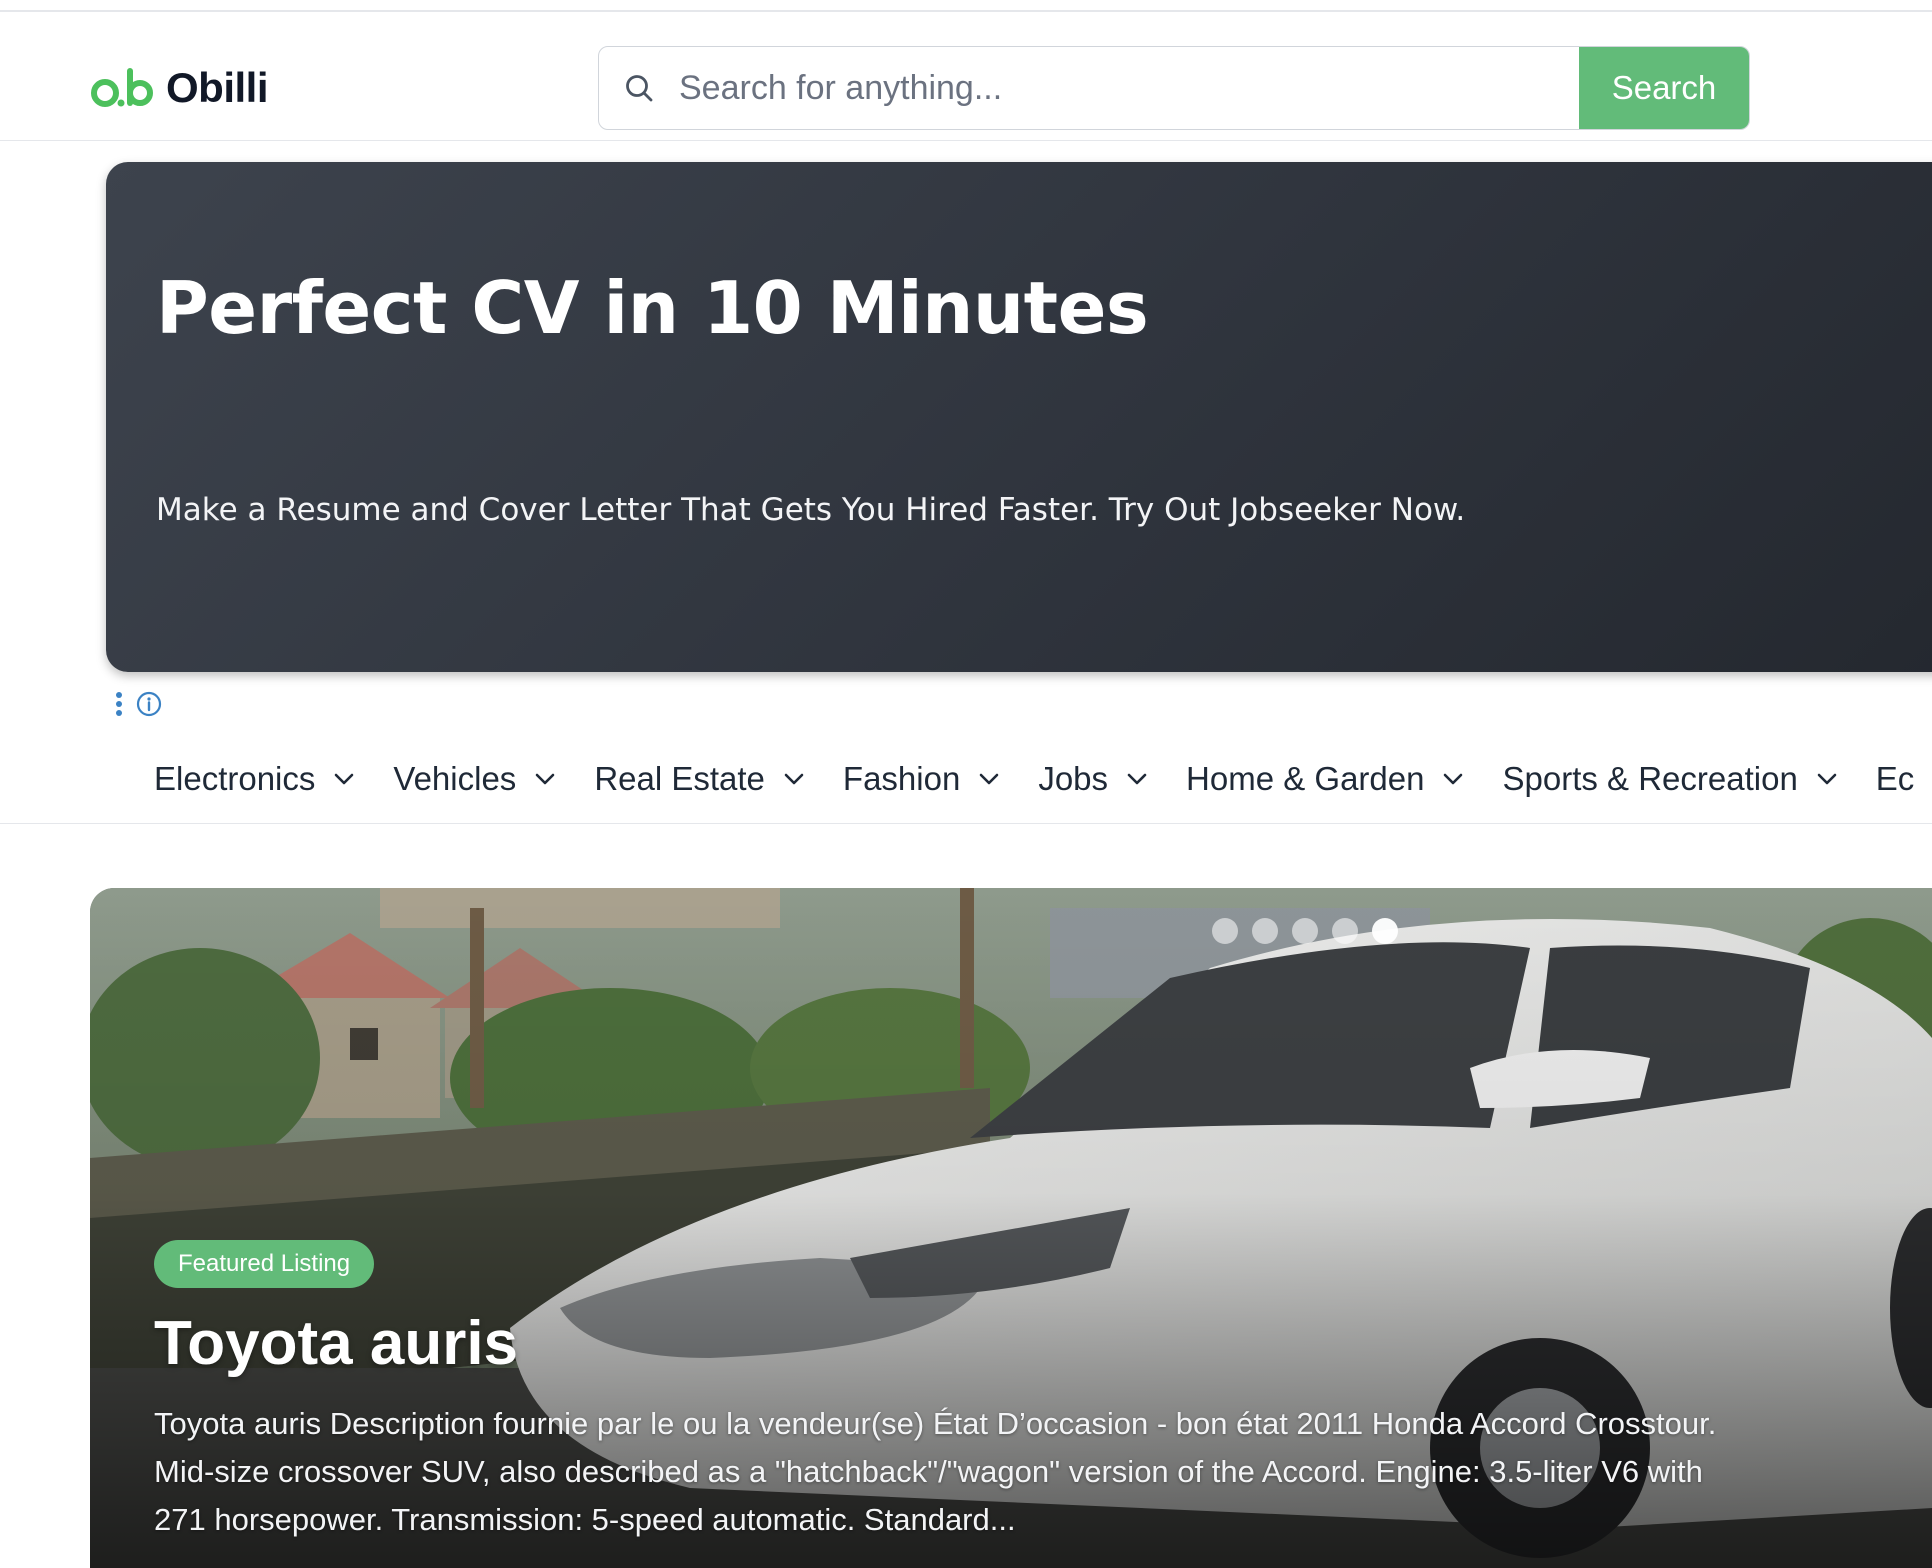  I want to click on logo-mark-icon, so click(122, 87).